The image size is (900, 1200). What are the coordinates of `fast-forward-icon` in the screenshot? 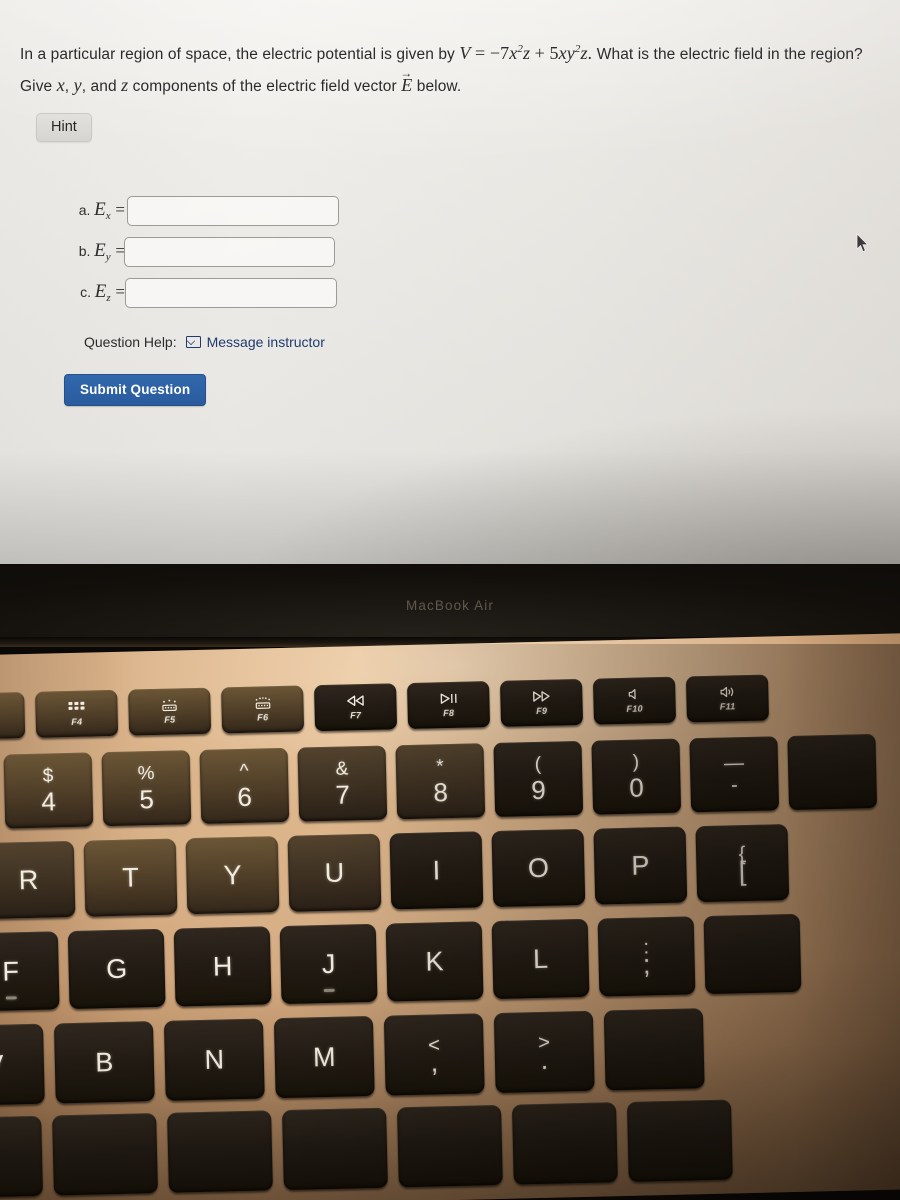 It's located at (541, 696).